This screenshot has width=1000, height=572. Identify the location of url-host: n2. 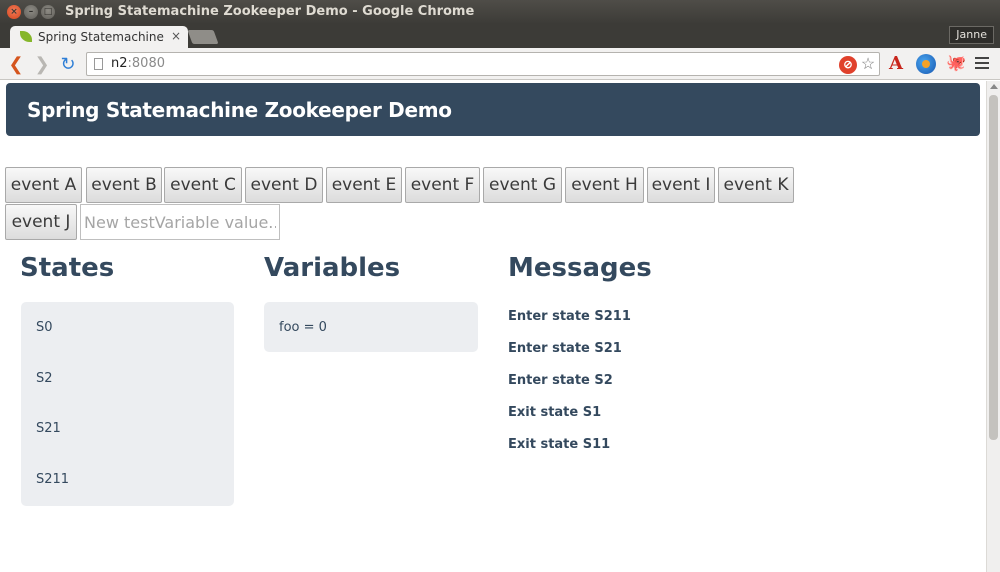
(119, 63).